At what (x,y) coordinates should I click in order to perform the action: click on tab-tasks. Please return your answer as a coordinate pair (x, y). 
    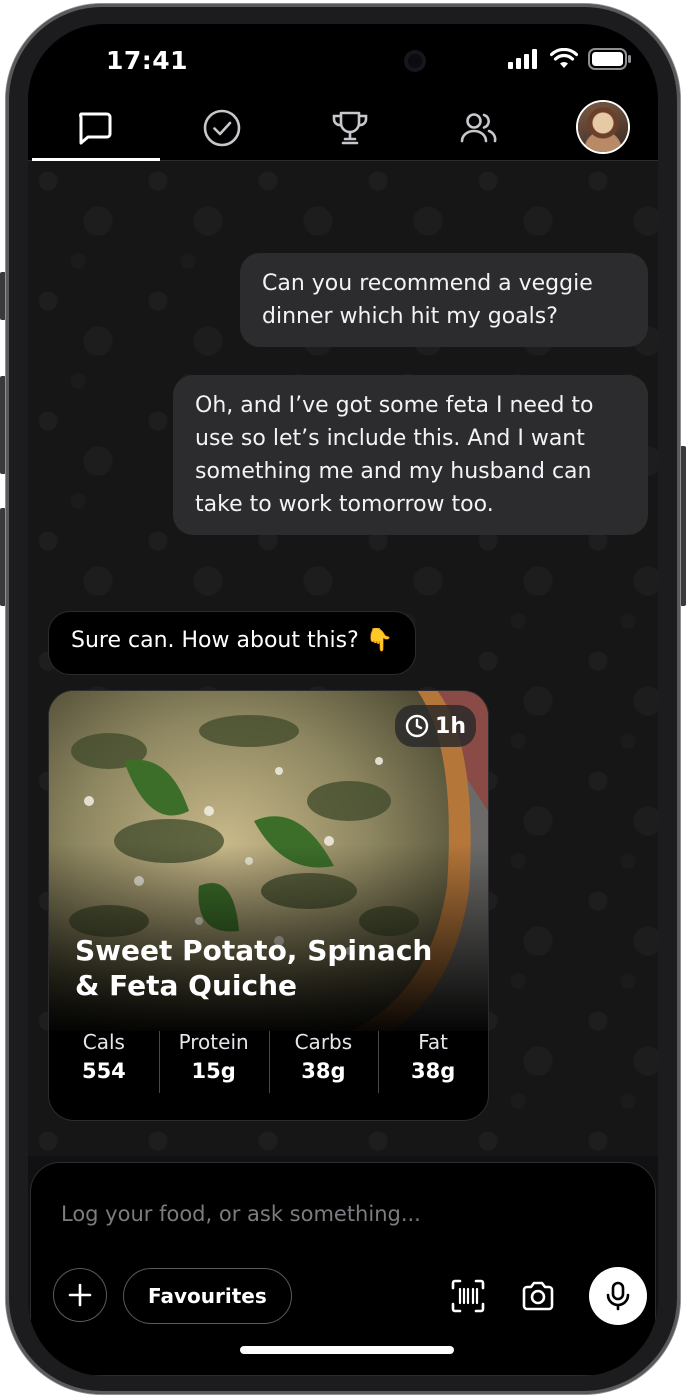
    Looking at the image, I should click on (222, 131).